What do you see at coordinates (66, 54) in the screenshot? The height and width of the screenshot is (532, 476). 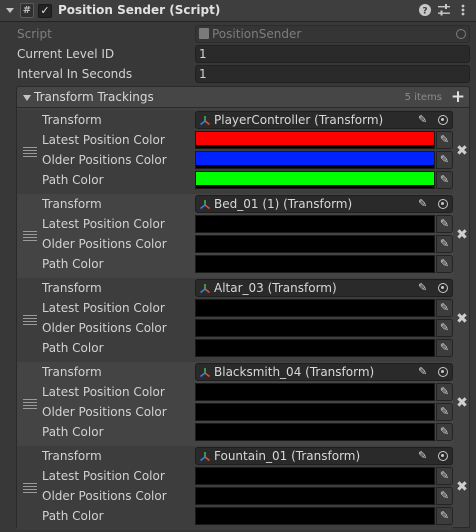 I see `level-label: Current Level ID` at bounding box center [66, 54].